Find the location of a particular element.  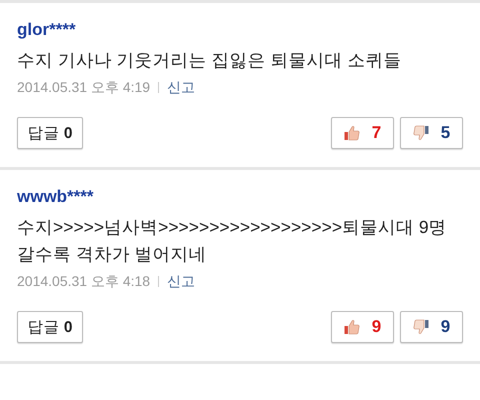

like-button: 7 is located at coordinates (362, 133).